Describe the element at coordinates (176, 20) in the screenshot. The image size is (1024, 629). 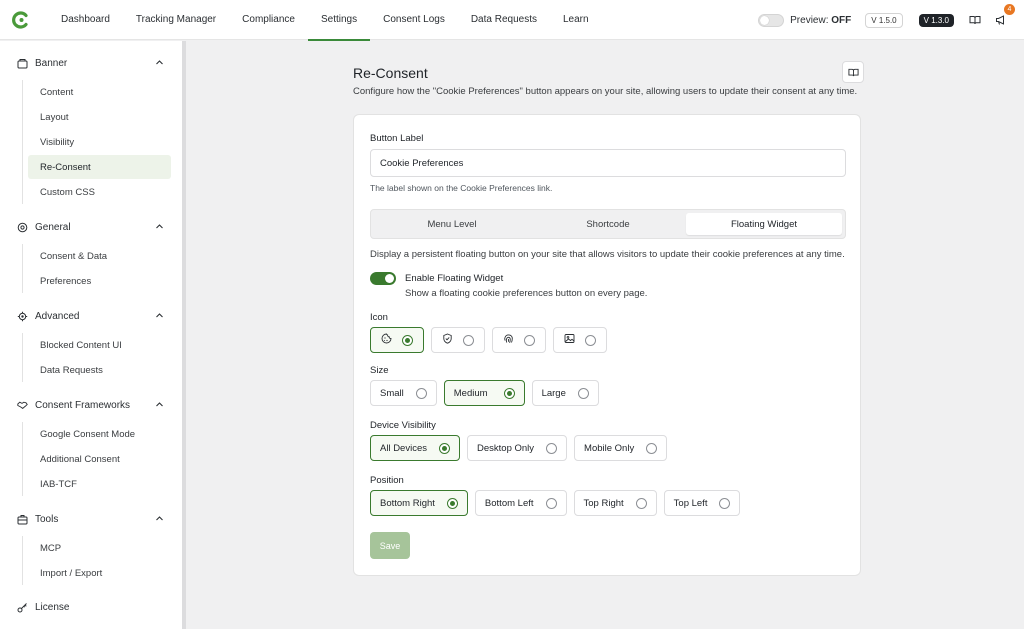
I see `nav-tracking-manager: Tracking Manager` at that location.